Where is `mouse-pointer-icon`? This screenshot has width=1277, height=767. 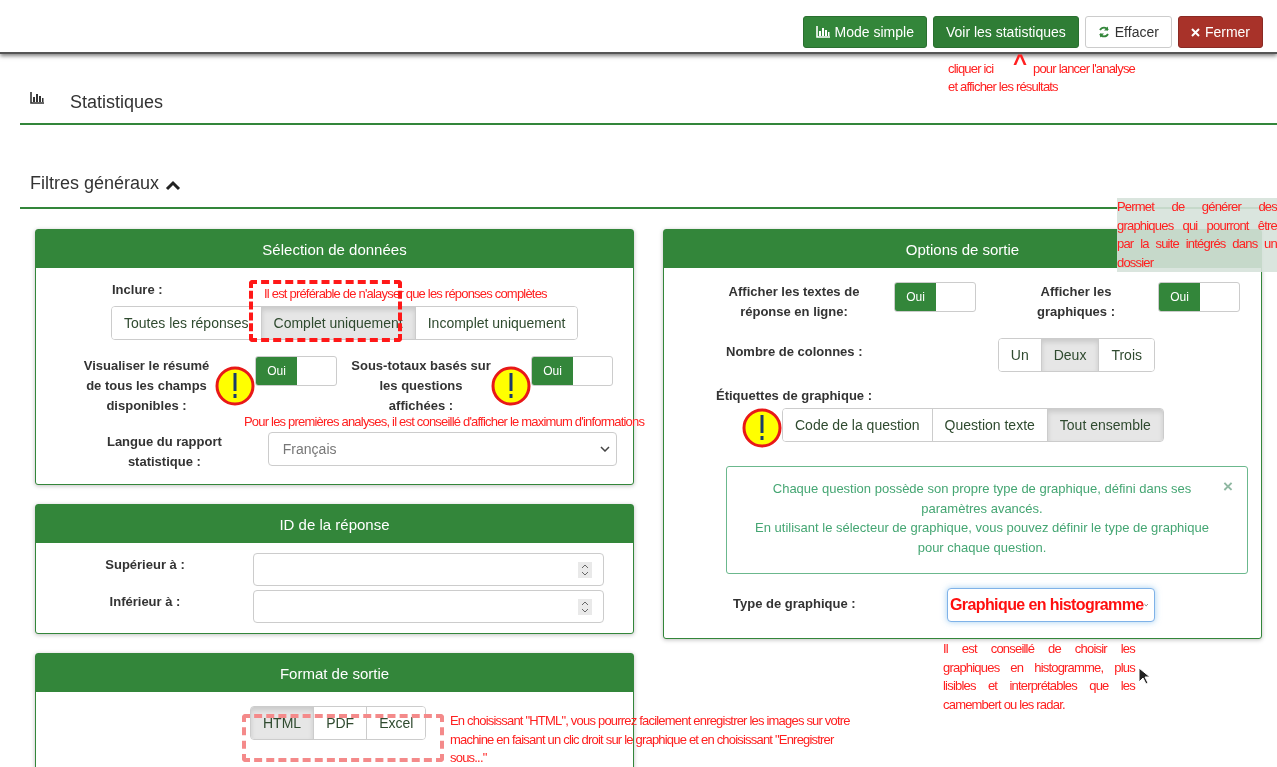 mouse-pointer-icon is located at coordinates (1144, 676).